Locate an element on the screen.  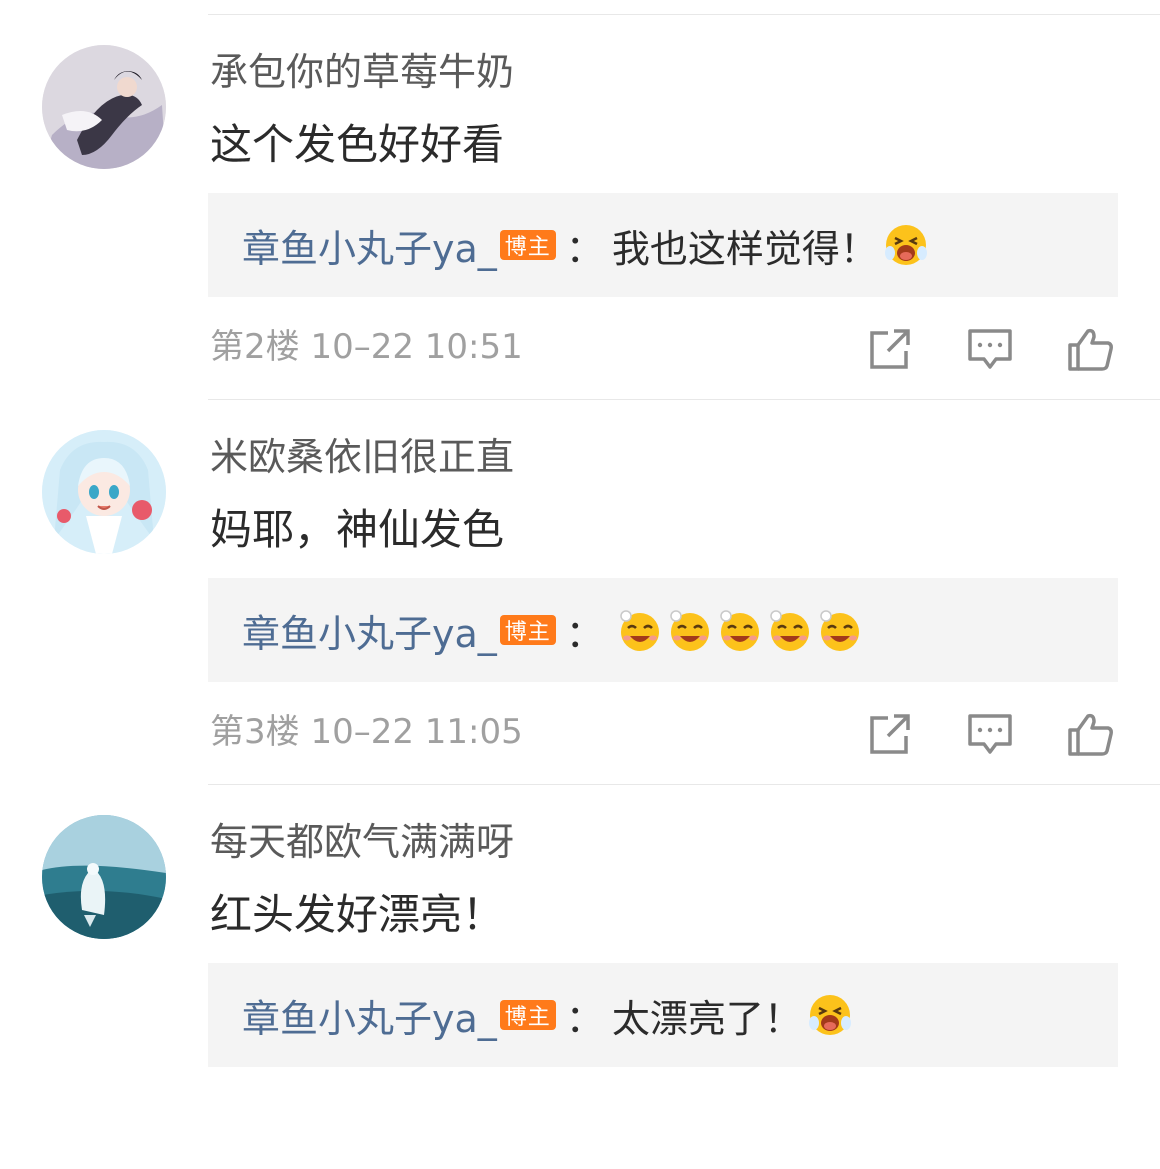
avatar-anime-girl is located at coordinates (104, 492).